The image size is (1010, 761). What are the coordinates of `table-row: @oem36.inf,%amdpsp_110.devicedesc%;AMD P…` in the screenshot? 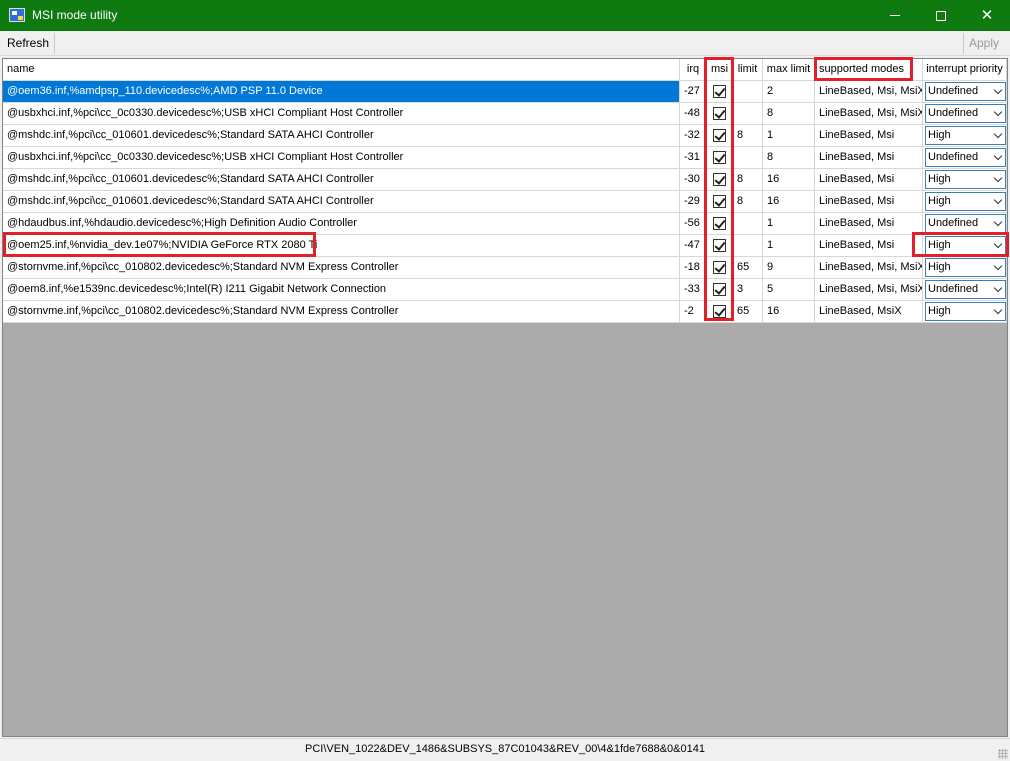 It's located at (505, 92).